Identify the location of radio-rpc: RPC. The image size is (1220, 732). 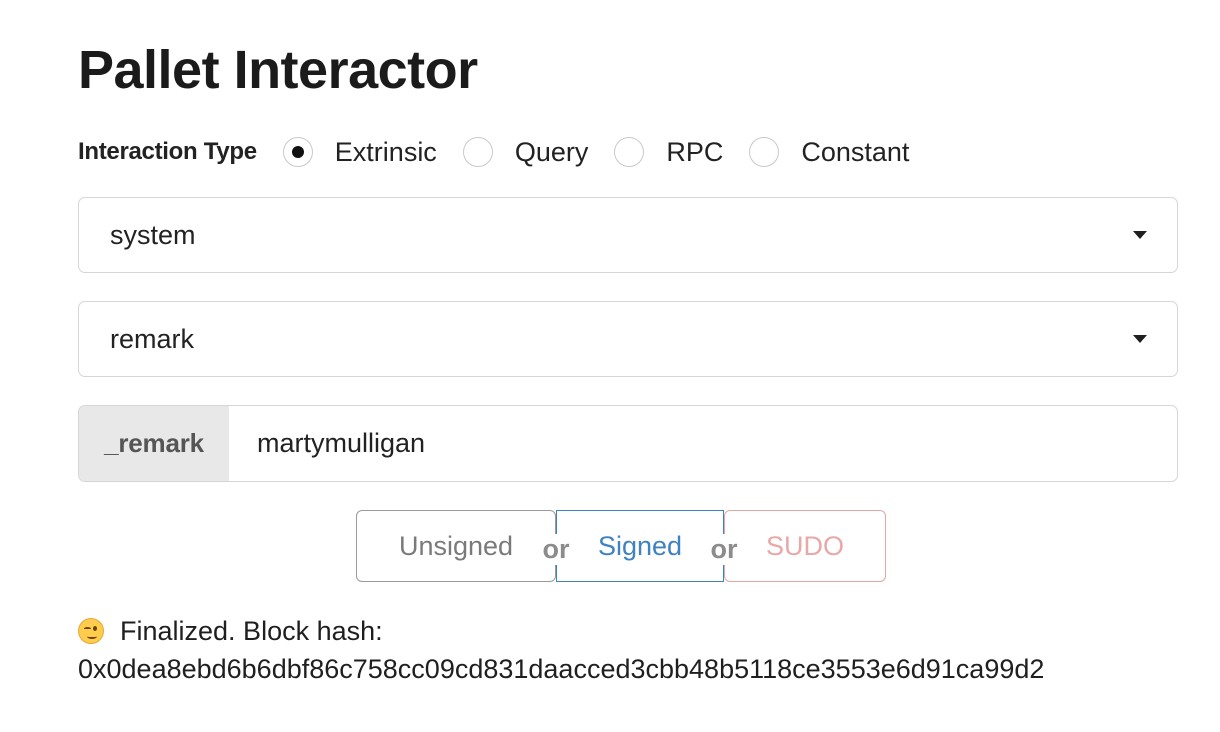
(668, 152).